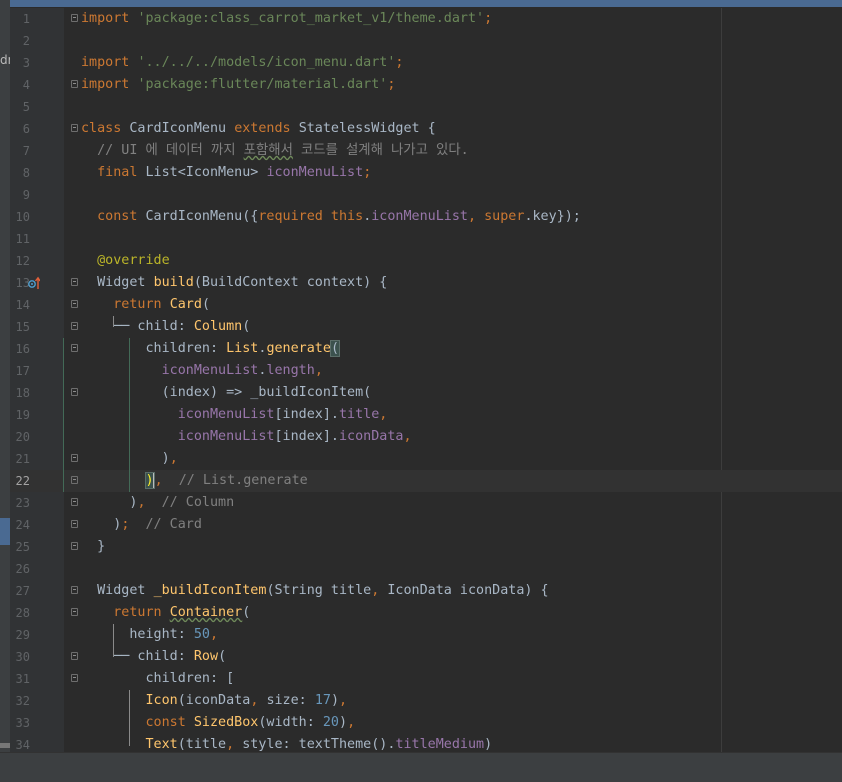 Image resolution: width=842 pixels, height=782 pixels. What do you see at coordinates (34, 283) in the screenshot?
I see `override-gutter-icon` at bounding box center [34, 283].